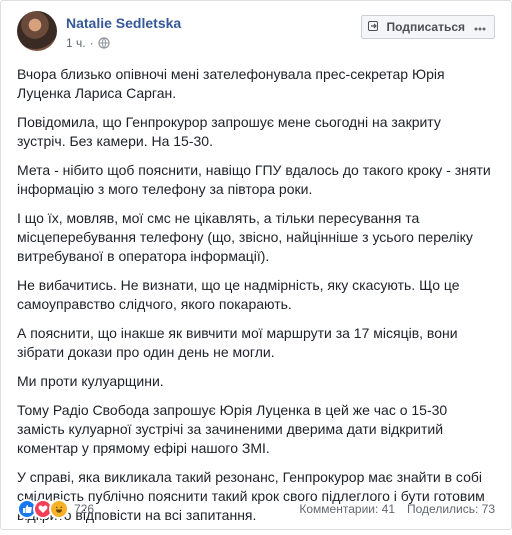  Describe the element at coordinates (59, 509) in the screenshot. I see `haha-icon` at that location.